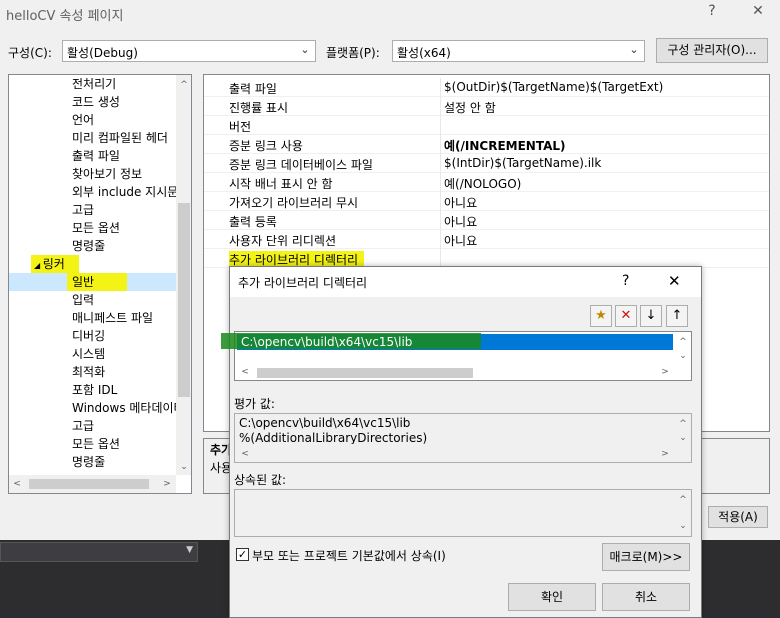 The image size is (780, 618). Describe the element at coordinates (463, 513) in the screenshot. I see `inherited-value-box: ^ ⌄` at that location.